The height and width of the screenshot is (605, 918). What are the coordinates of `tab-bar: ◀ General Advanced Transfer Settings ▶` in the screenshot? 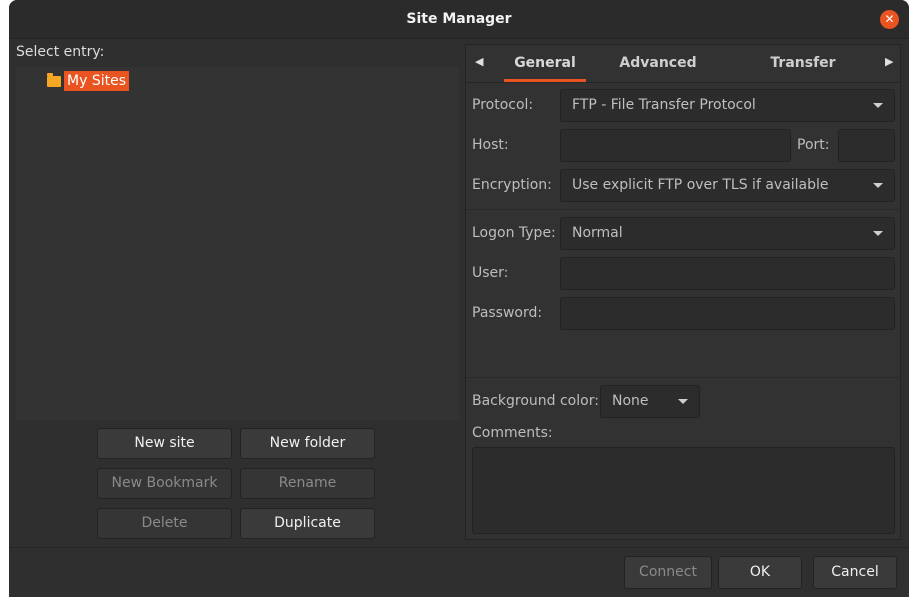 It's located at (683, 76).